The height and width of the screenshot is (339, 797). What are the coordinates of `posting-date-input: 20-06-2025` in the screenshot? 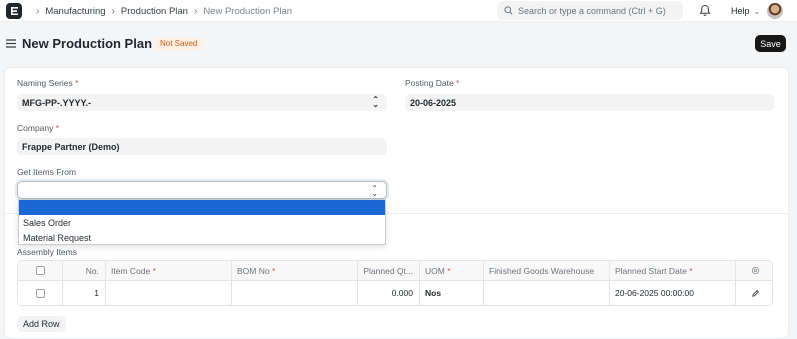 It's located at (589, 102).